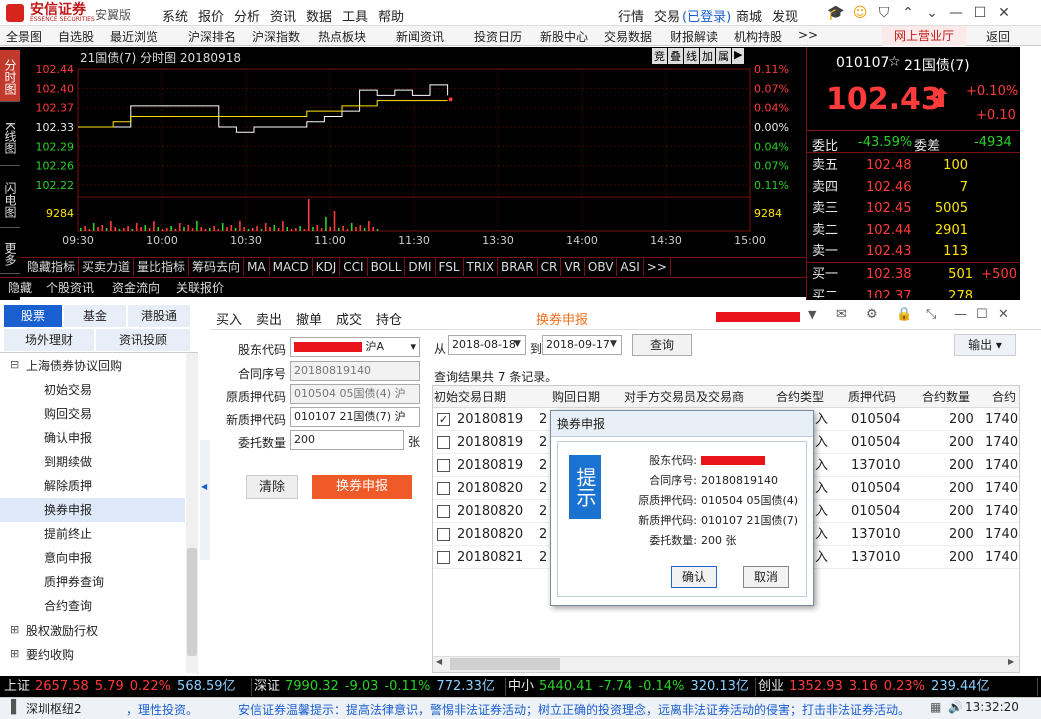  Describe the element at coordinates (932, 13) in the screenshot. I see `chevron-down-icon: ⌄` at that location.